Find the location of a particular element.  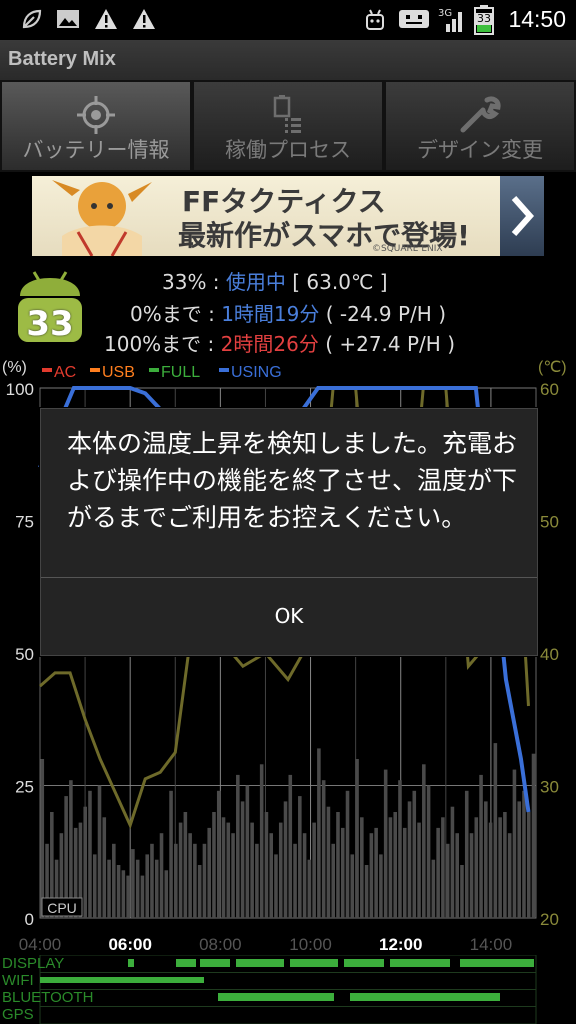

y-tick-left: 0 is located at coordinates (29, 919).